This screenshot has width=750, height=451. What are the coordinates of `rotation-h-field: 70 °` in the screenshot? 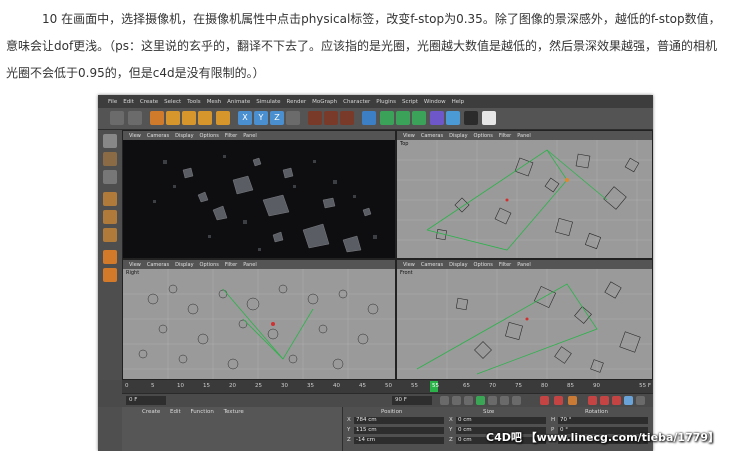 It's located at (603, 420).